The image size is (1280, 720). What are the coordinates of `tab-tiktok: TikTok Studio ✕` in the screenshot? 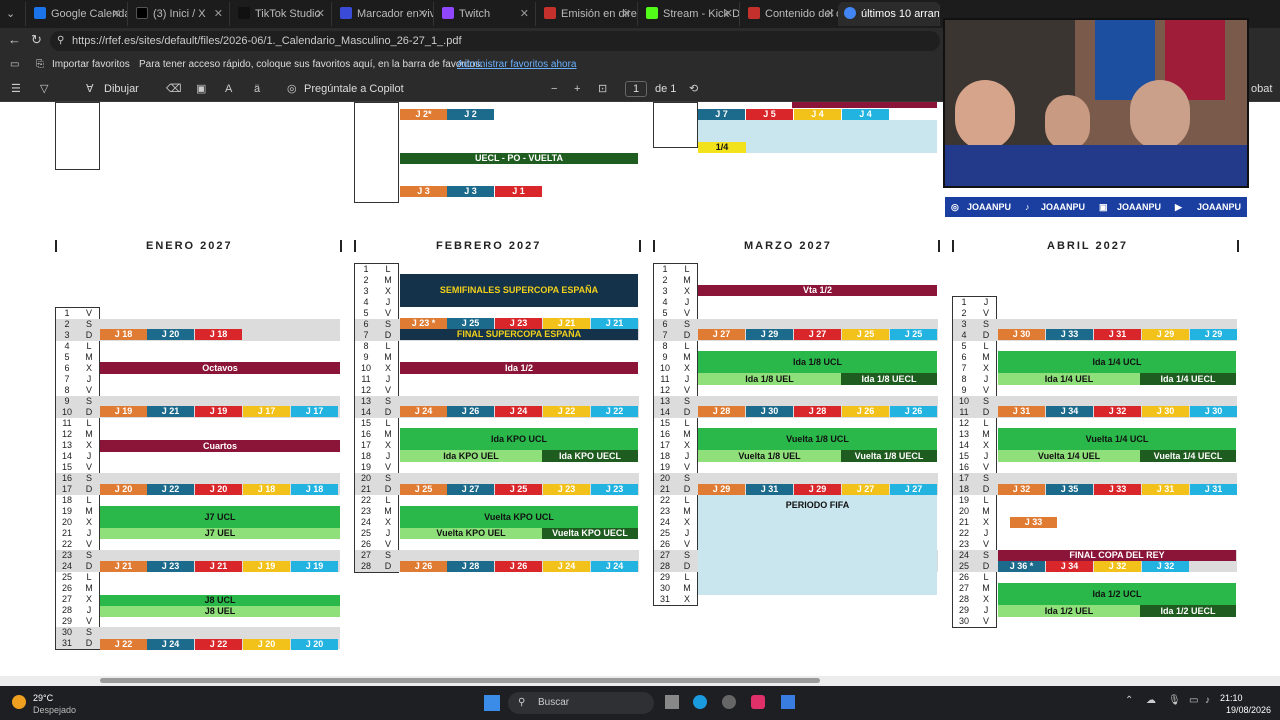 It's located at (282, 14).